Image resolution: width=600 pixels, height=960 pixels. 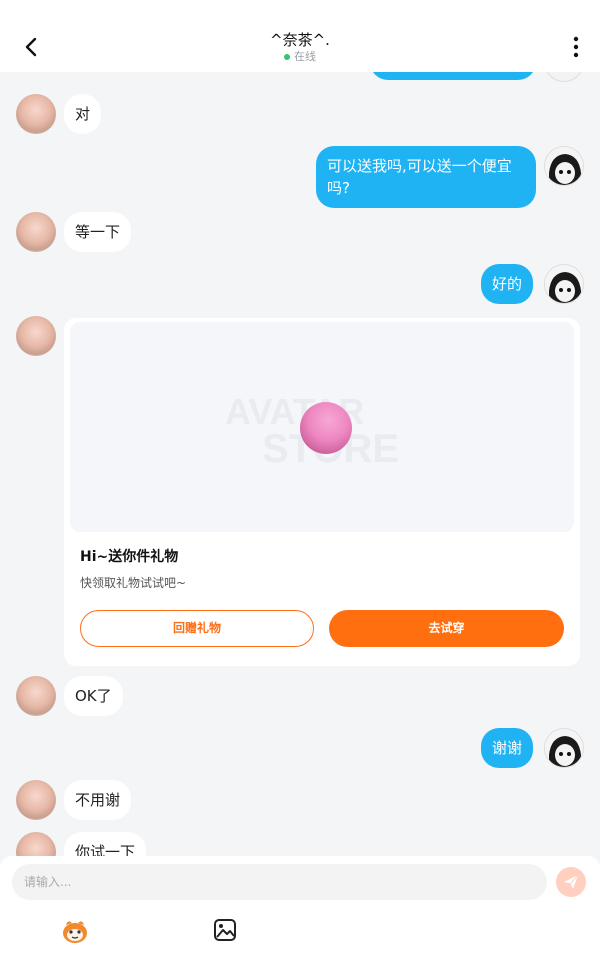 I want to click on input-bar, so click(x=300, y=908).